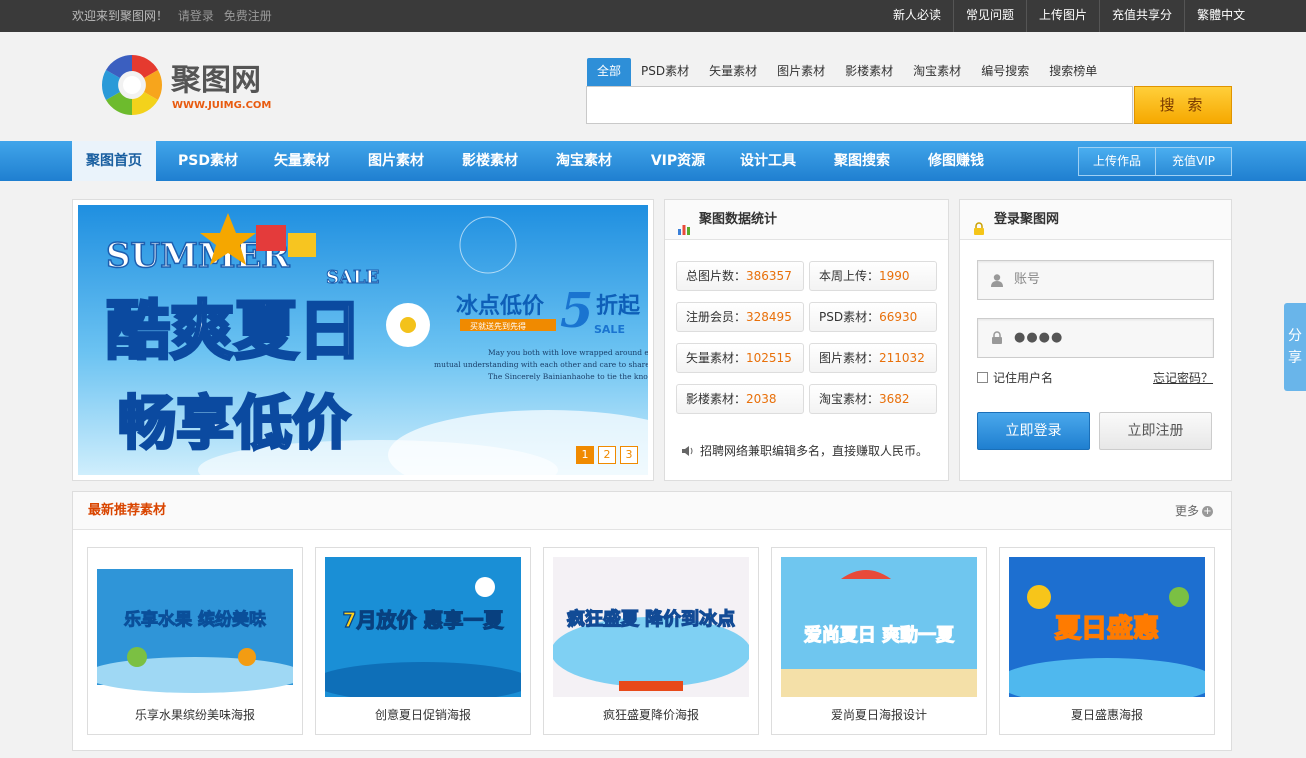 Image resolution: width=1306 pixels, height=758 pixels. I want to click on notice-text: 招聘网络兼职编辑多名，直接赚取人民币。, so click(814, 451).